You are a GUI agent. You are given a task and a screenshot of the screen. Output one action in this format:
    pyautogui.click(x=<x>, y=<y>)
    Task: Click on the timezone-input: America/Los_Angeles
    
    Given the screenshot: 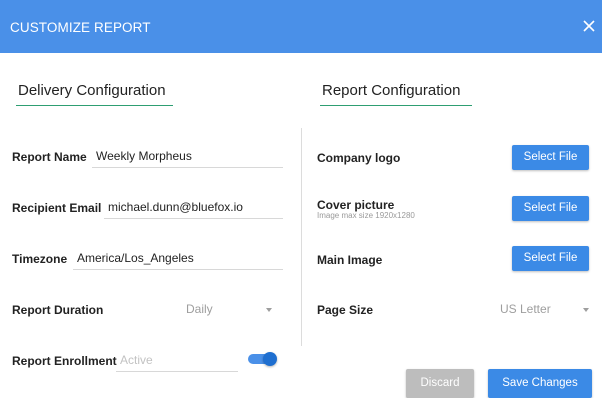 What is the action you would take?
    pyautogui.click(x=178, y=259)
    